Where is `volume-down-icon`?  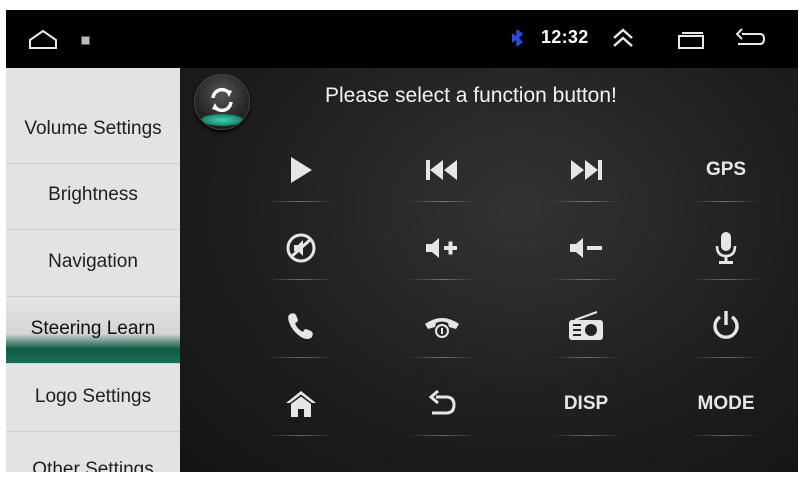
volume-down-icon is located at coordinates (586, 248).